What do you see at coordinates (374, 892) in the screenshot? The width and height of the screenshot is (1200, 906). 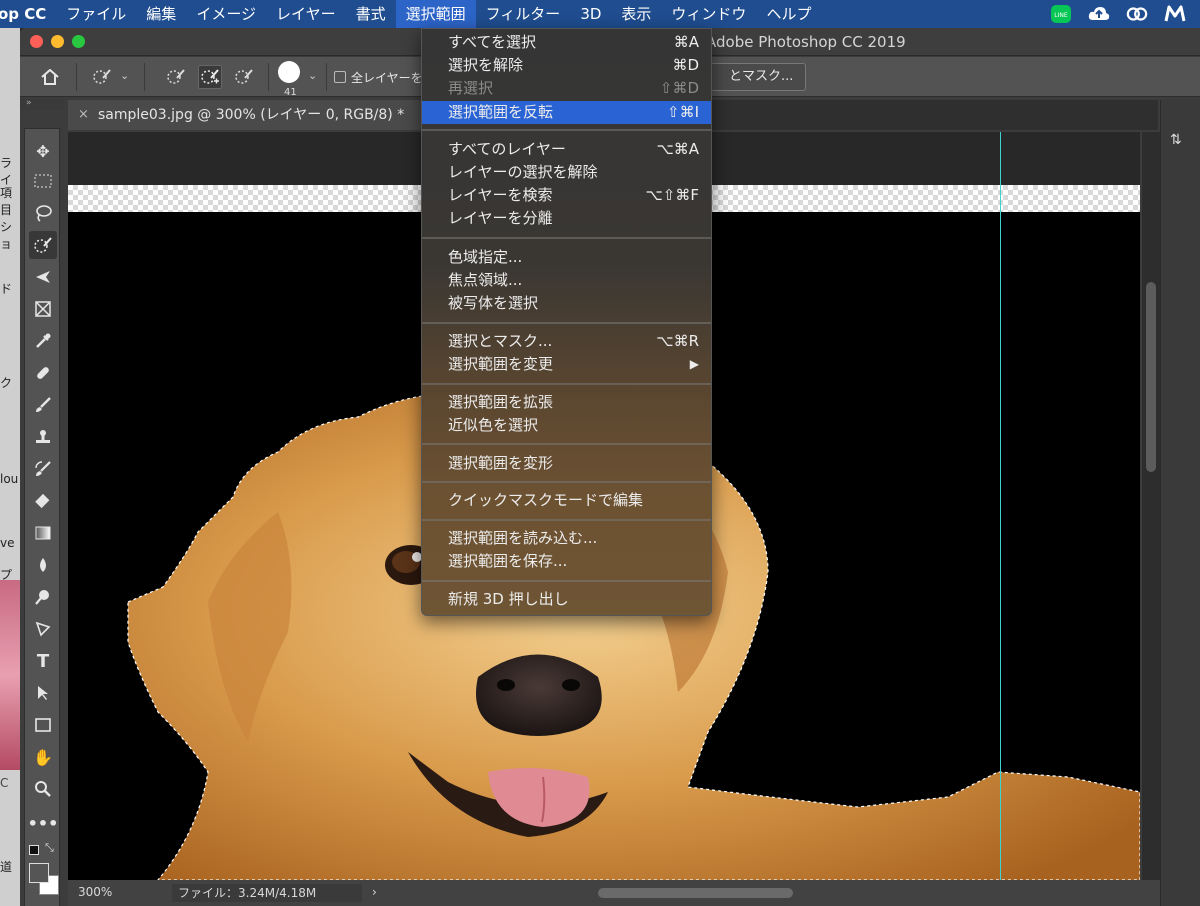 I see `status-arrow-icon: ›` at bounding box center [374, 892].